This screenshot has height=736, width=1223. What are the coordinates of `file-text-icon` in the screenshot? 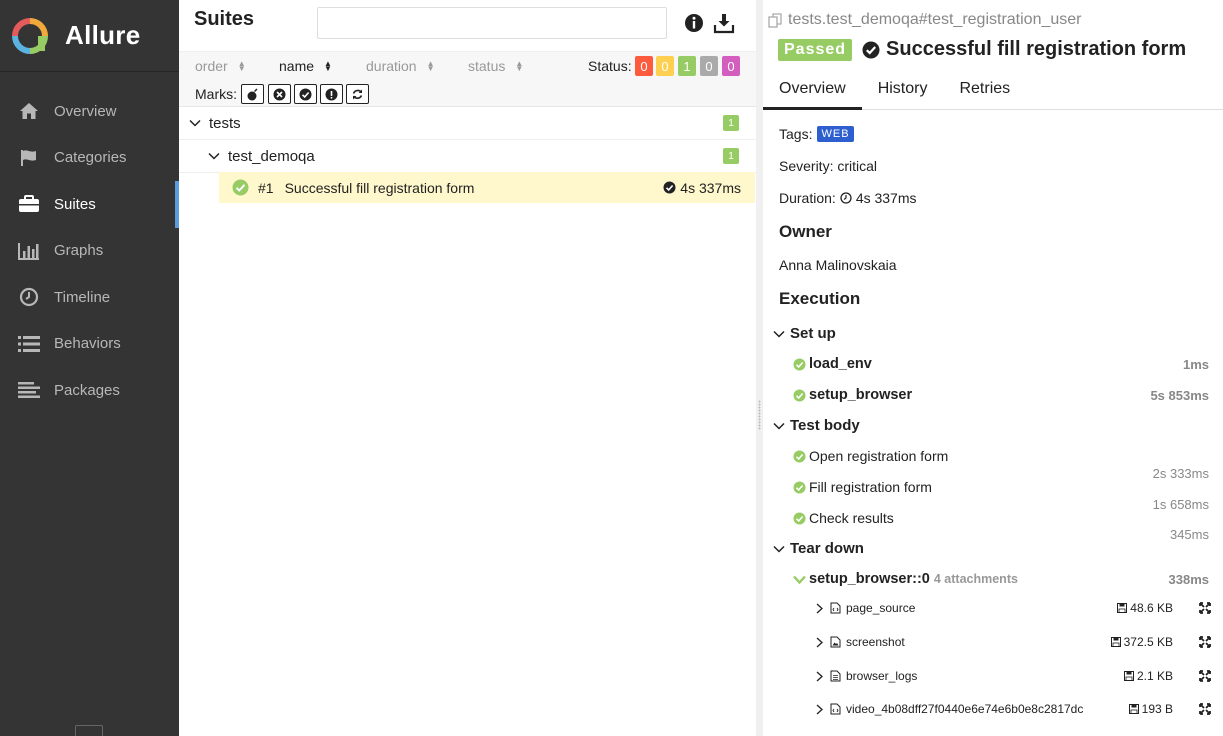 It's located at (835, 676).